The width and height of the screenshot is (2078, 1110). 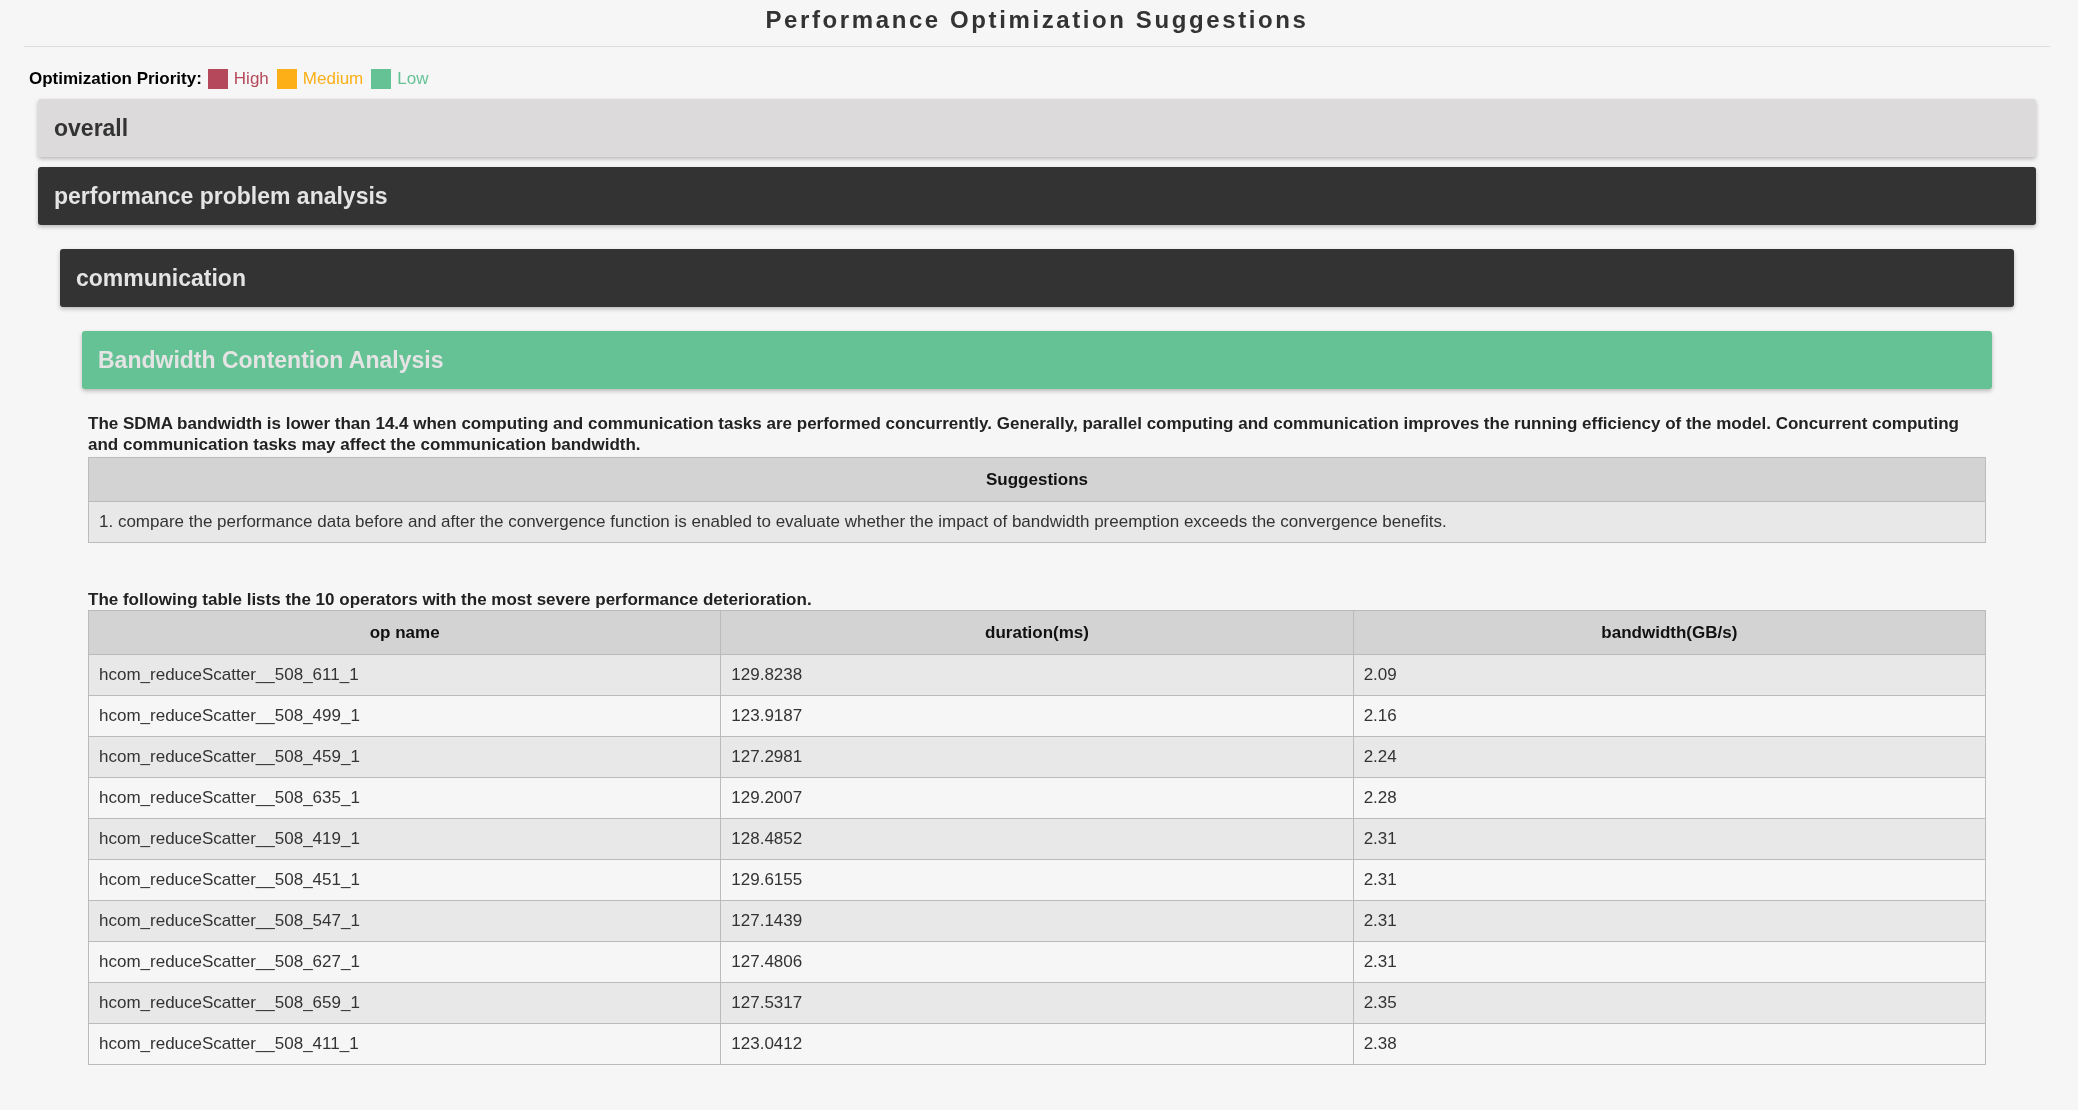 What do you see at coordinates (1037, 196) in the screenshot?
I see `section-header: performance problem analysis` at bounding box center [1037, 196].